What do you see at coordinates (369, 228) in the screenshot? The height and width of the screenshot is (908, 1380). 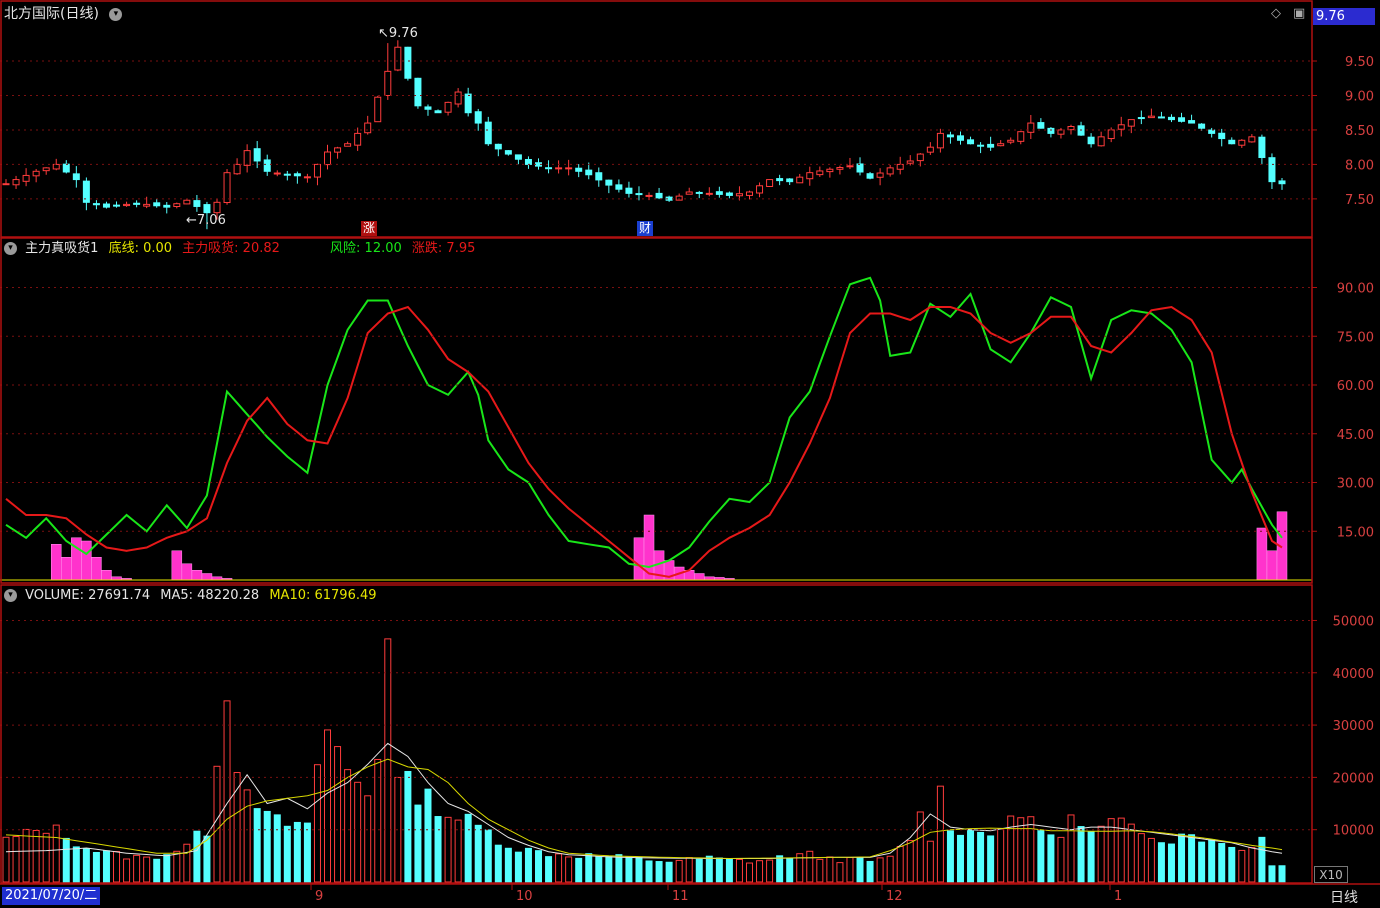 I see `event-tag-up: 涨` at bounding box center [369, 228].